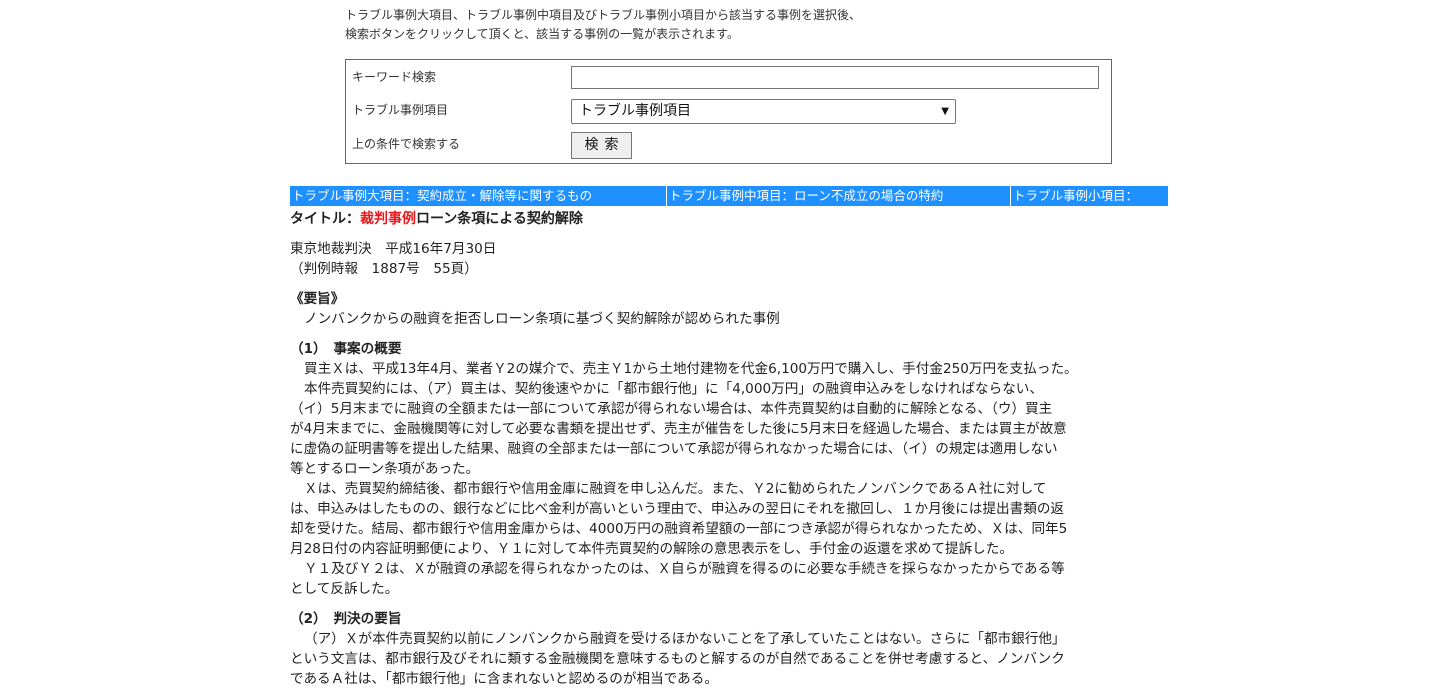 The width and height of the screenshot is (1440, 689). I want to click on intro-line-2: 検索ボタンをクリックして頂くと、該当する事例の一覧が表示されます。, so click(542, 34).